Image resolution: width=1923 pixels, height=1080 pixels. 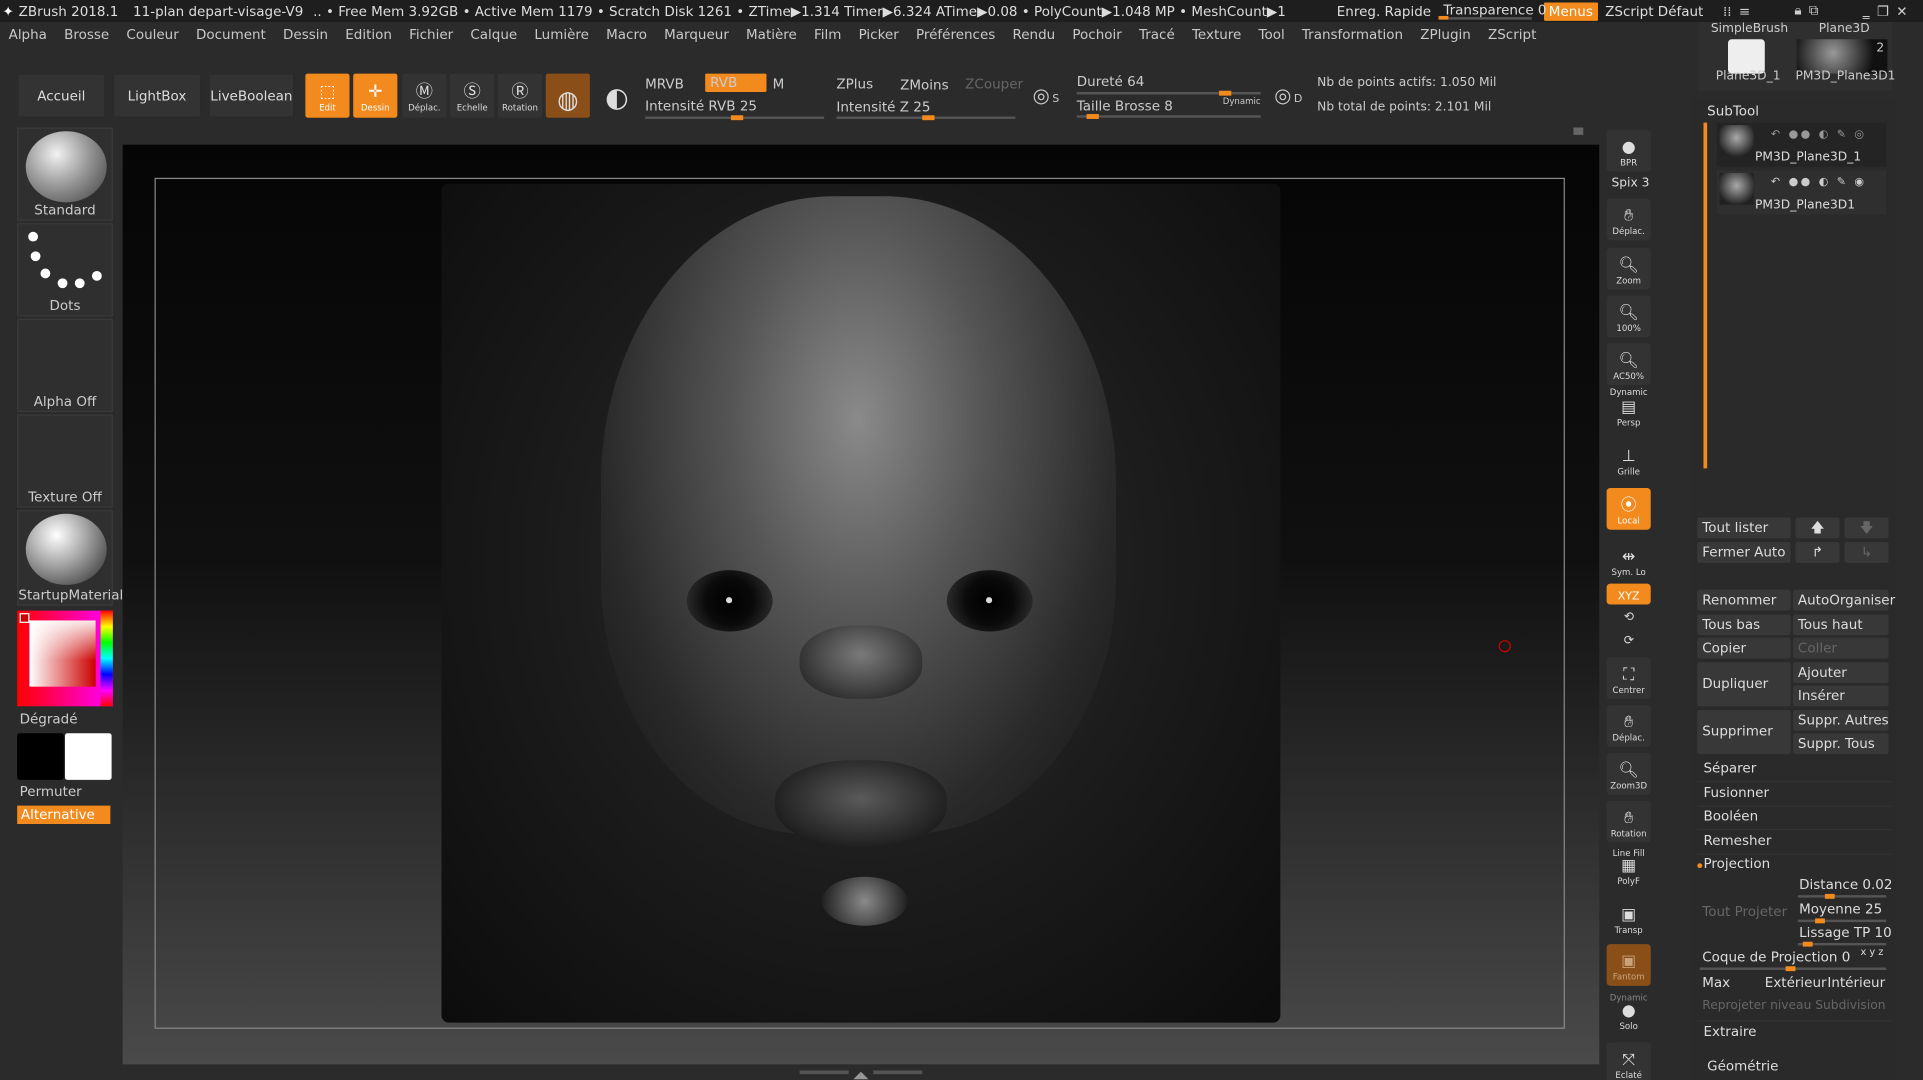 What do you see at coordinates (1628, 219) in the screenshot?
I see `deplac-view-button: ✋︎ Déplac.` at bounding box center [1628, 219].